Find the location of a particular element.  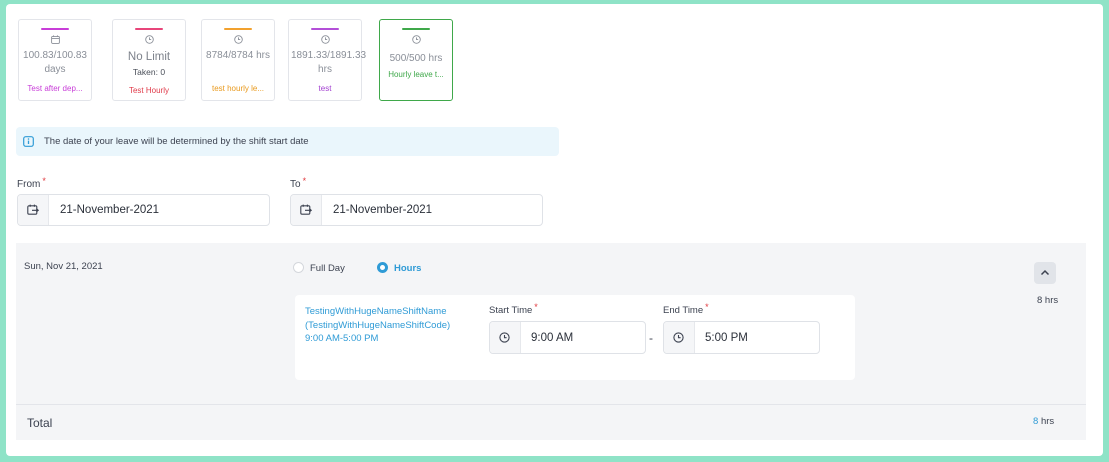

end-time-label: End Time * is located at coordinates (686, 309).